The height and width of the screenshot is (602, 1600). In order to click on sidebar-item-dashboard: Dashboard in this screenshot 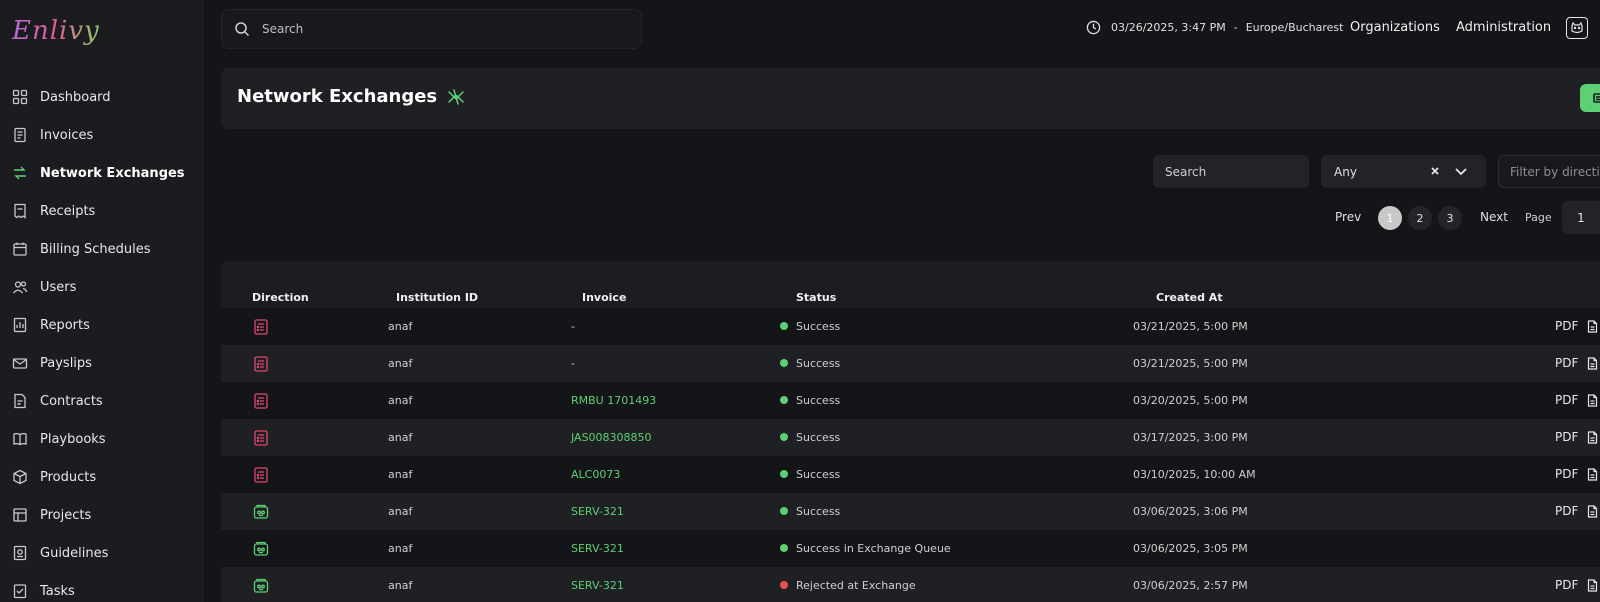, I will do `click(102, 97)`.